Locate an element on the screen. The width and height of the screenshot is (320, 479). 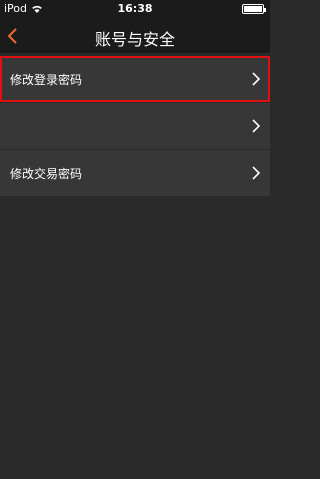
status-time: 16:38 is located at coordinates (135, 8).